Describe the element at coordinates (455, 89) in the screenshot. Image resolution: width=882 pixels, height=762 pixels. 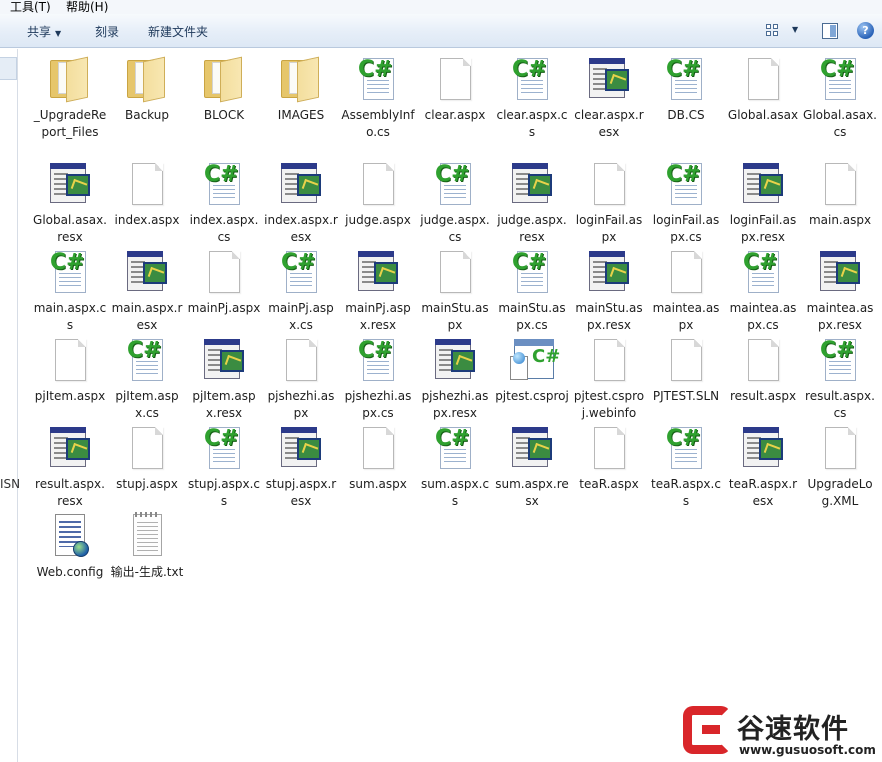
I see `file-item: clear.aspx` at that location.